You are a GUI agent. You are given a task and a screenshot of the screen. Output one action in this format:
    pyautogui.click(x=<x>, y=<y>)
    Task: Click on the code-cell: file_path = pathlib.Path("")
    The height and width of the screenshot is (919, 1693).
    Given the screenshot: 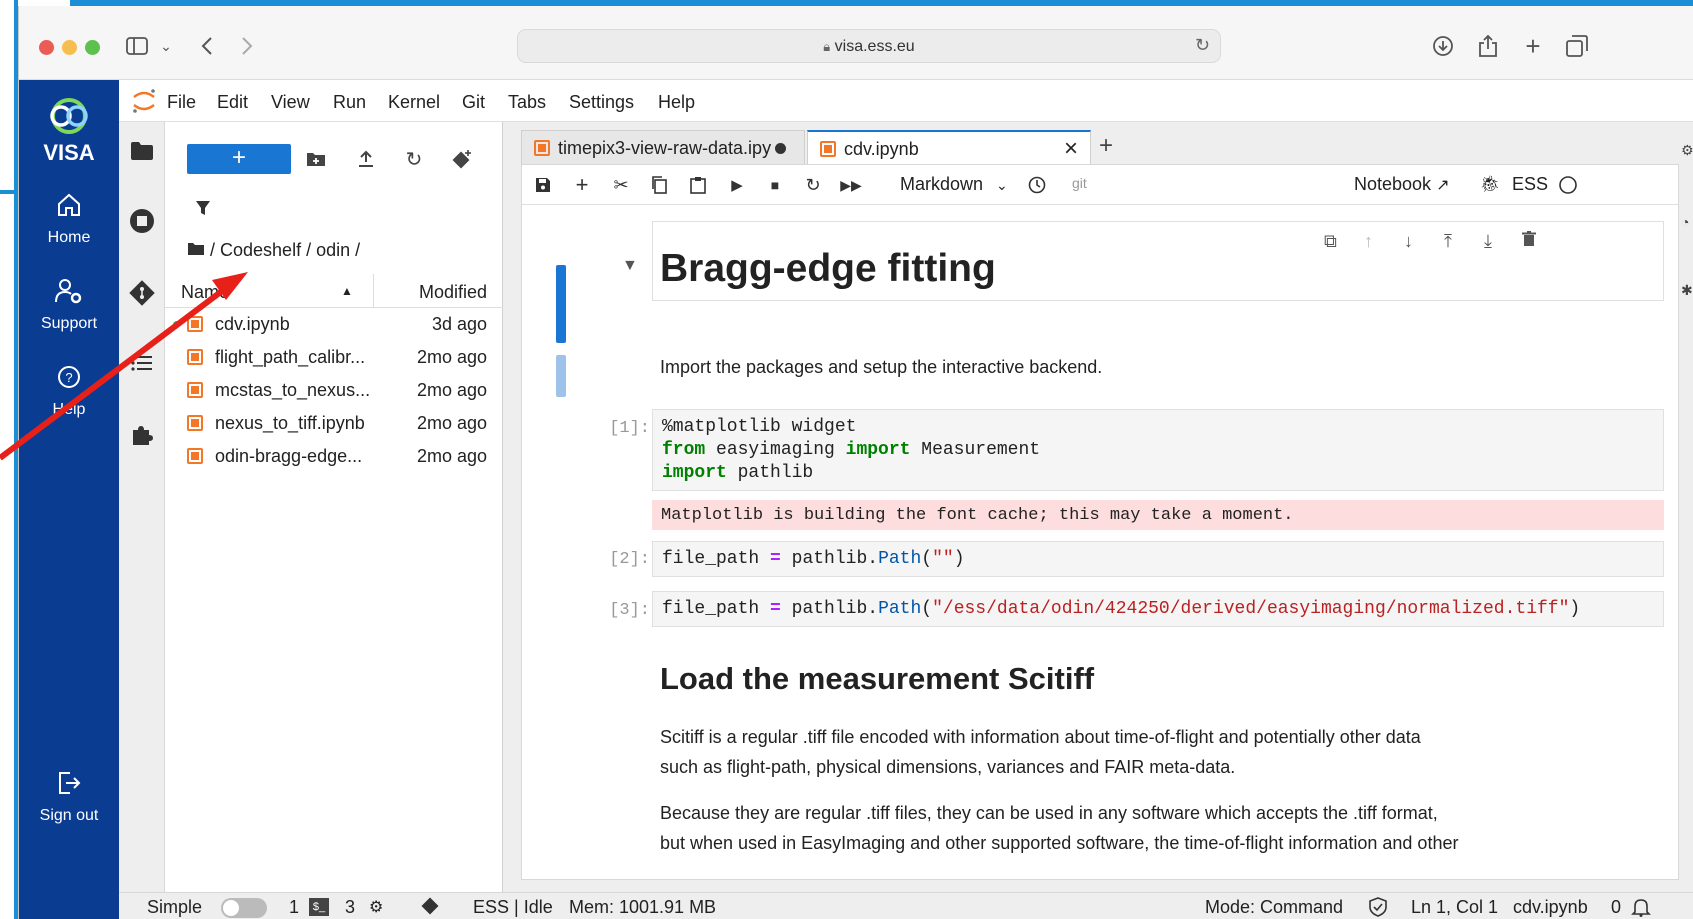 What is the action you would take?
    pyautogui.click(x=1158, y=559)
    